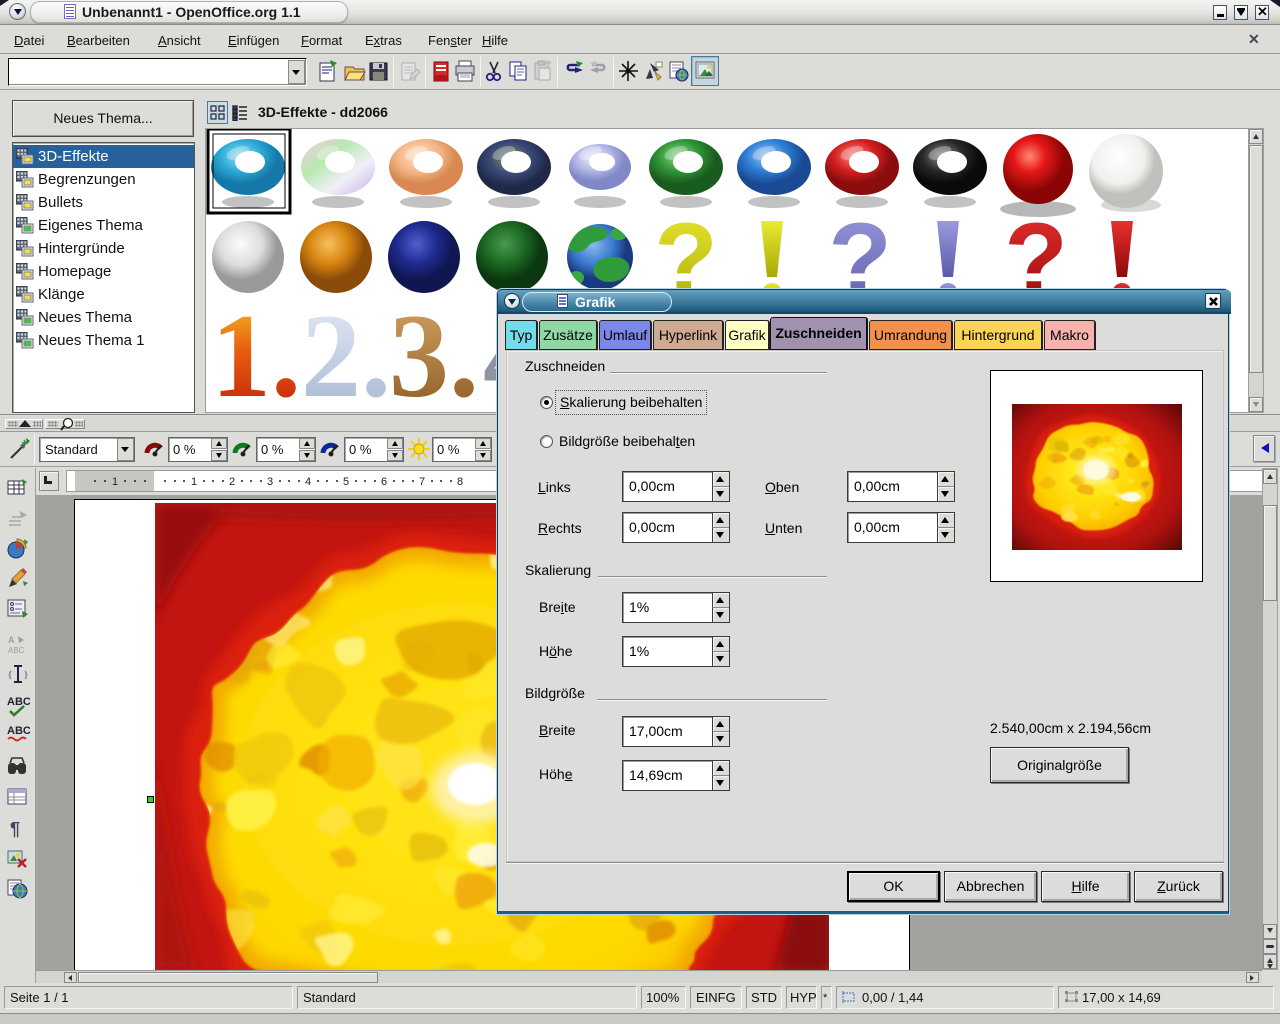 The width and height of the screenshot is (1280, 1024). I want to click on svg-text: A, so click(11, 640).